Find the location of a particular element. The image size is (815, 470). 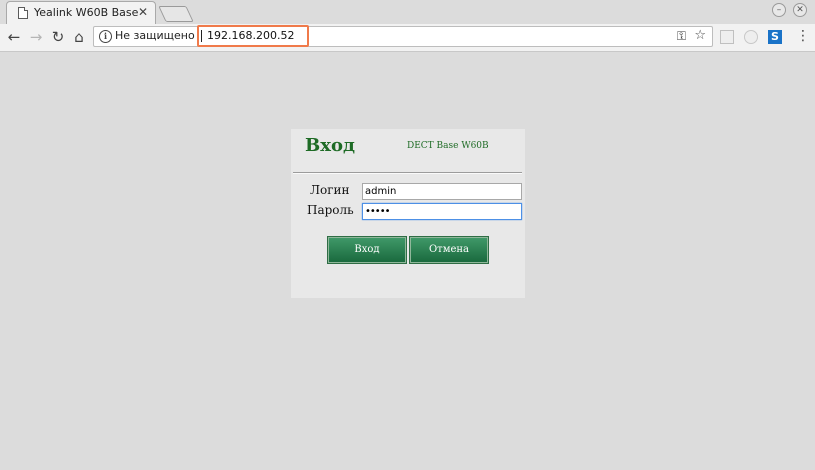

page-icon is located at coordinates (23, 13).